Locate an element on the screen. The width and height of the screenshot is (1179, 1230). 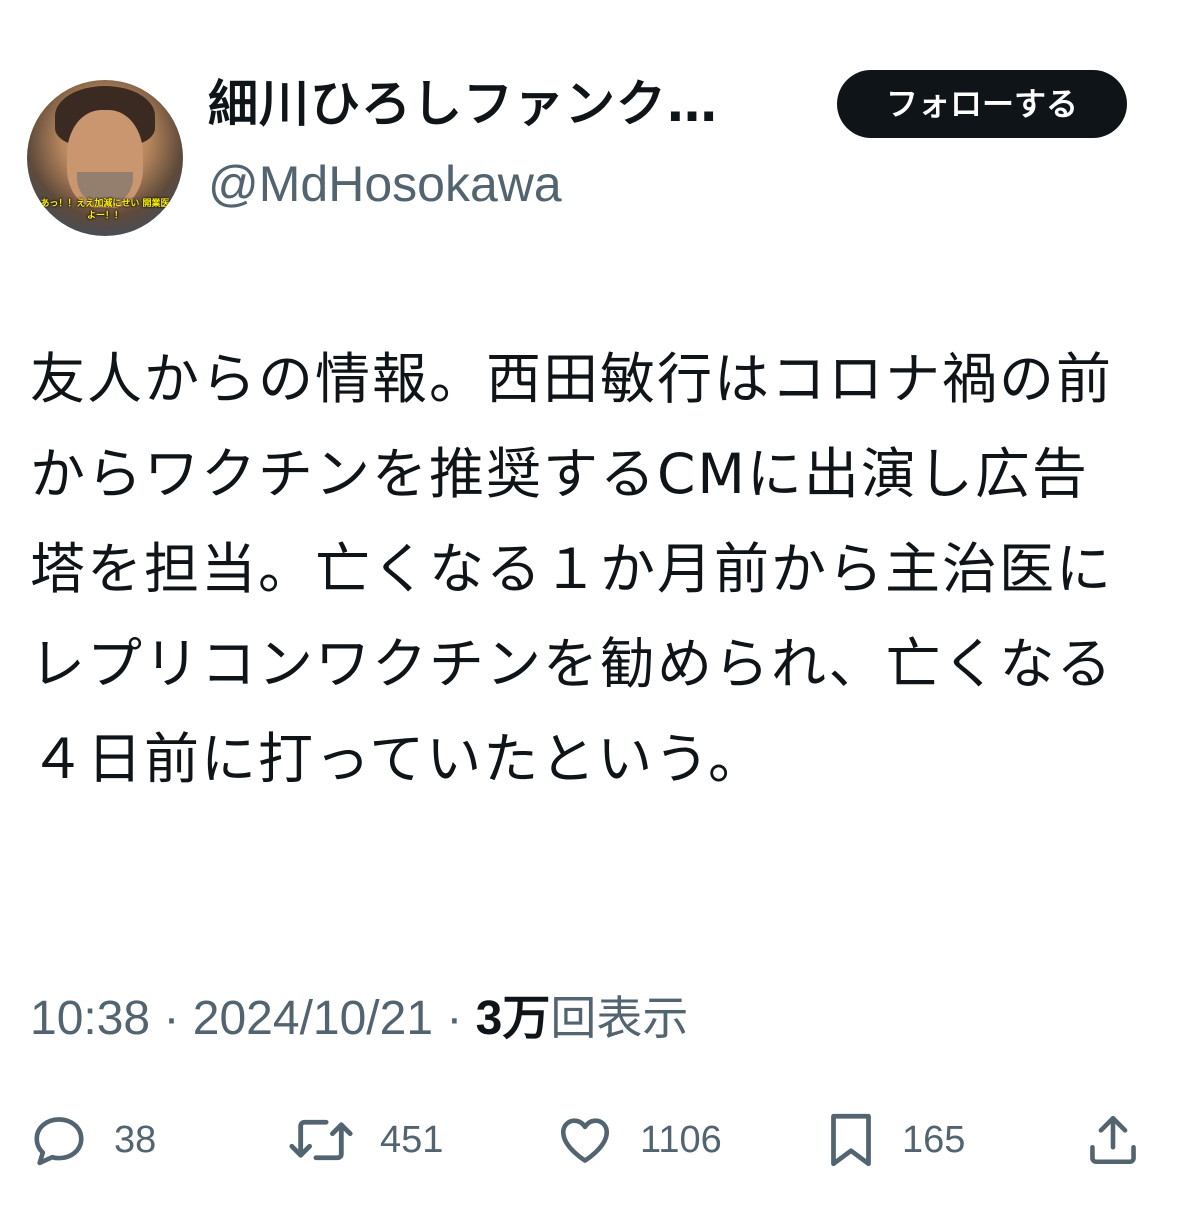
avatar-caption: あっ！！ええ加減にせい 開業医よー！！ is located at coordinates (105, 210).